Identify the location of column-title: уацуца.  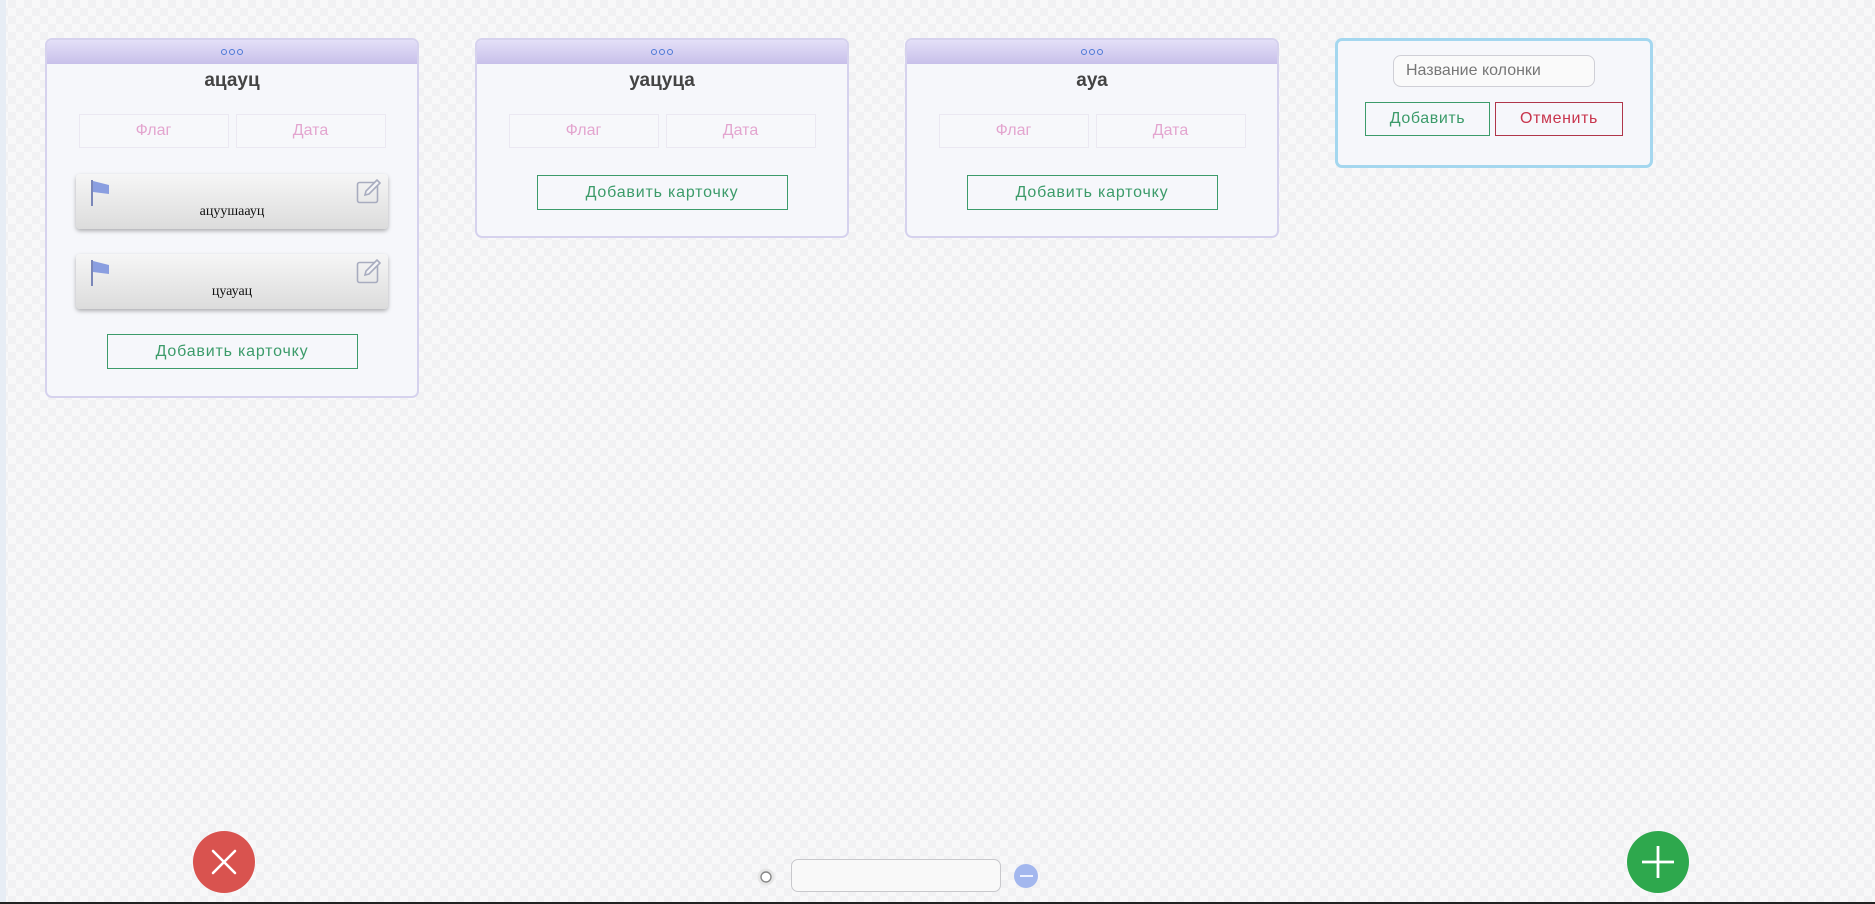
(662, 82).